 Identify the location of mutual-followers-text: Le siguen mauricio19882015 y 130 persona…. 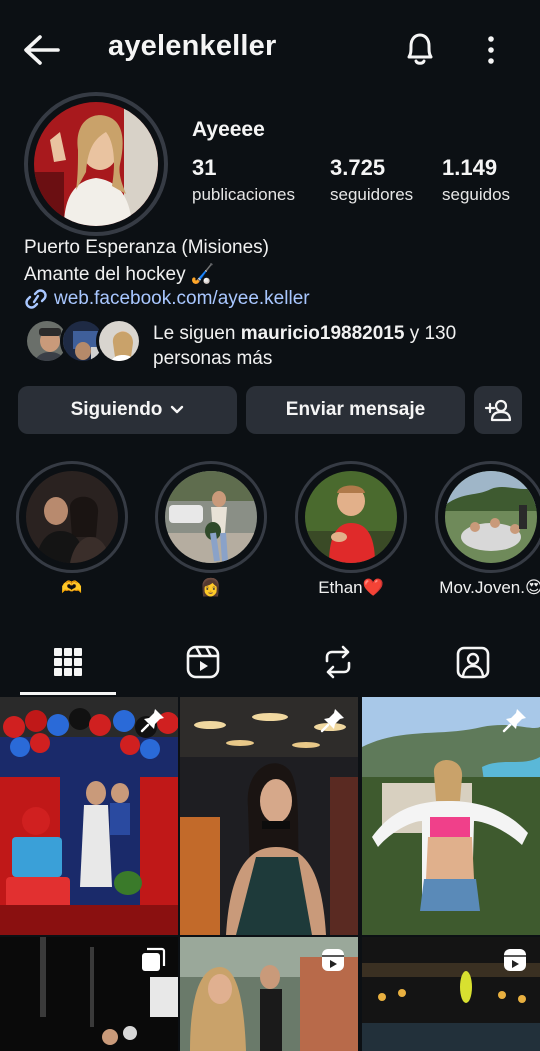
(338, 346).